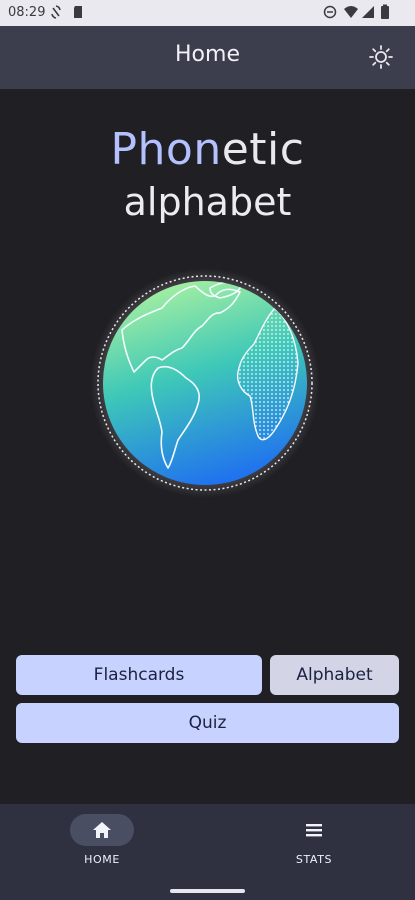  What do you see at coordinates (381, 57) in the screenshot?
I see `brightness-icon` at bounding box center [381, 57].